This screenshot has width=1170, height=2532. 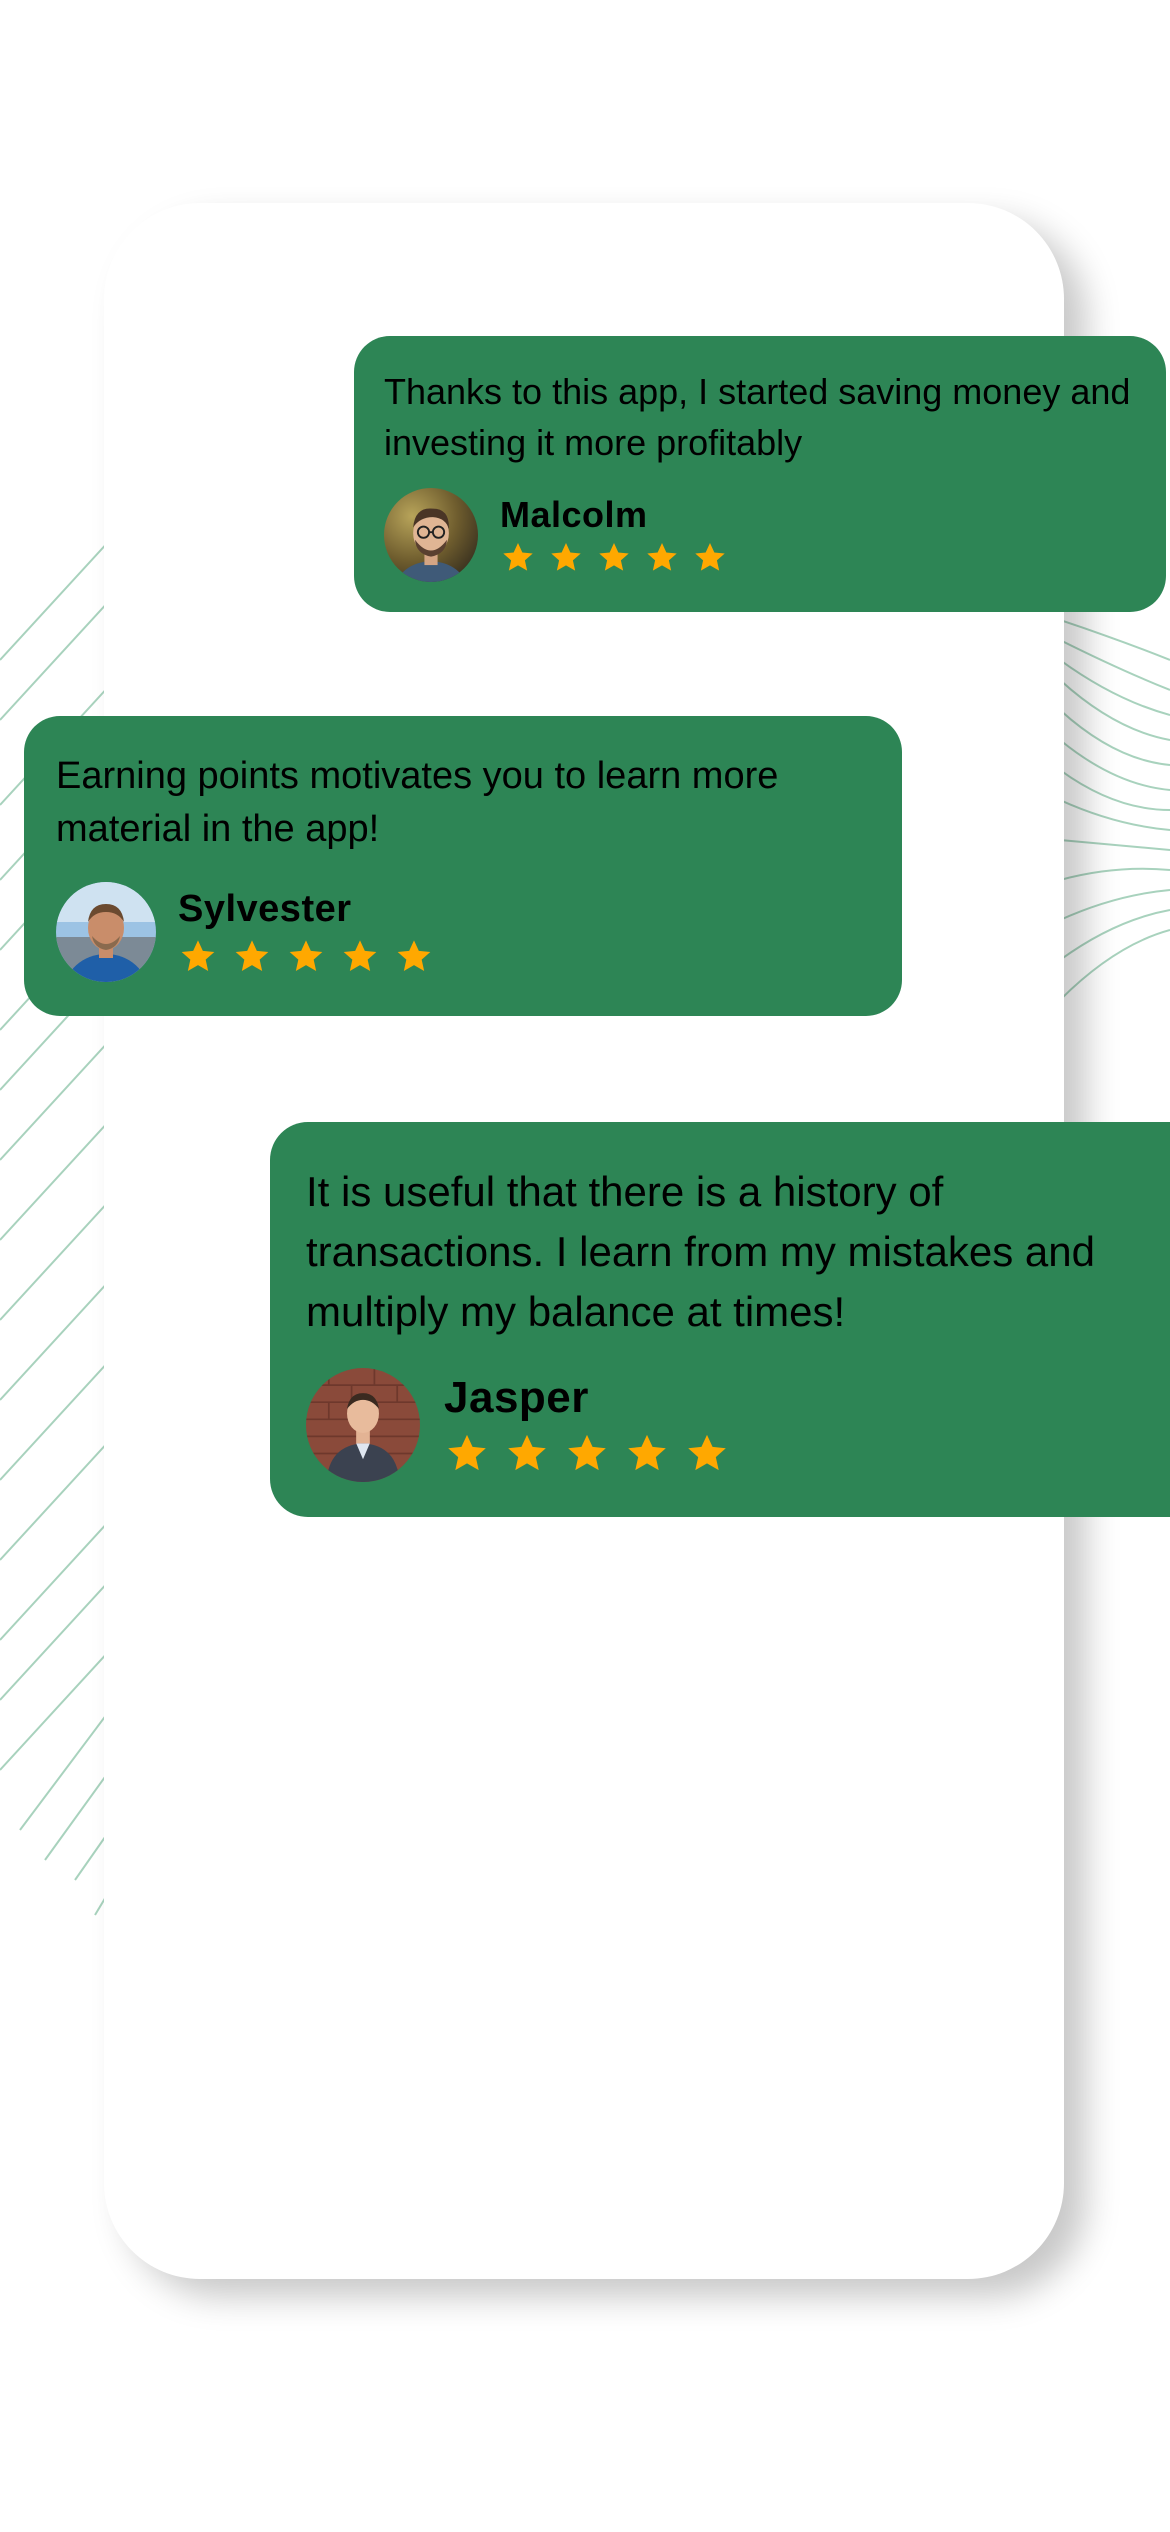 I want to click on decorative-curved-lines-right, so click(x=1115, y=810).